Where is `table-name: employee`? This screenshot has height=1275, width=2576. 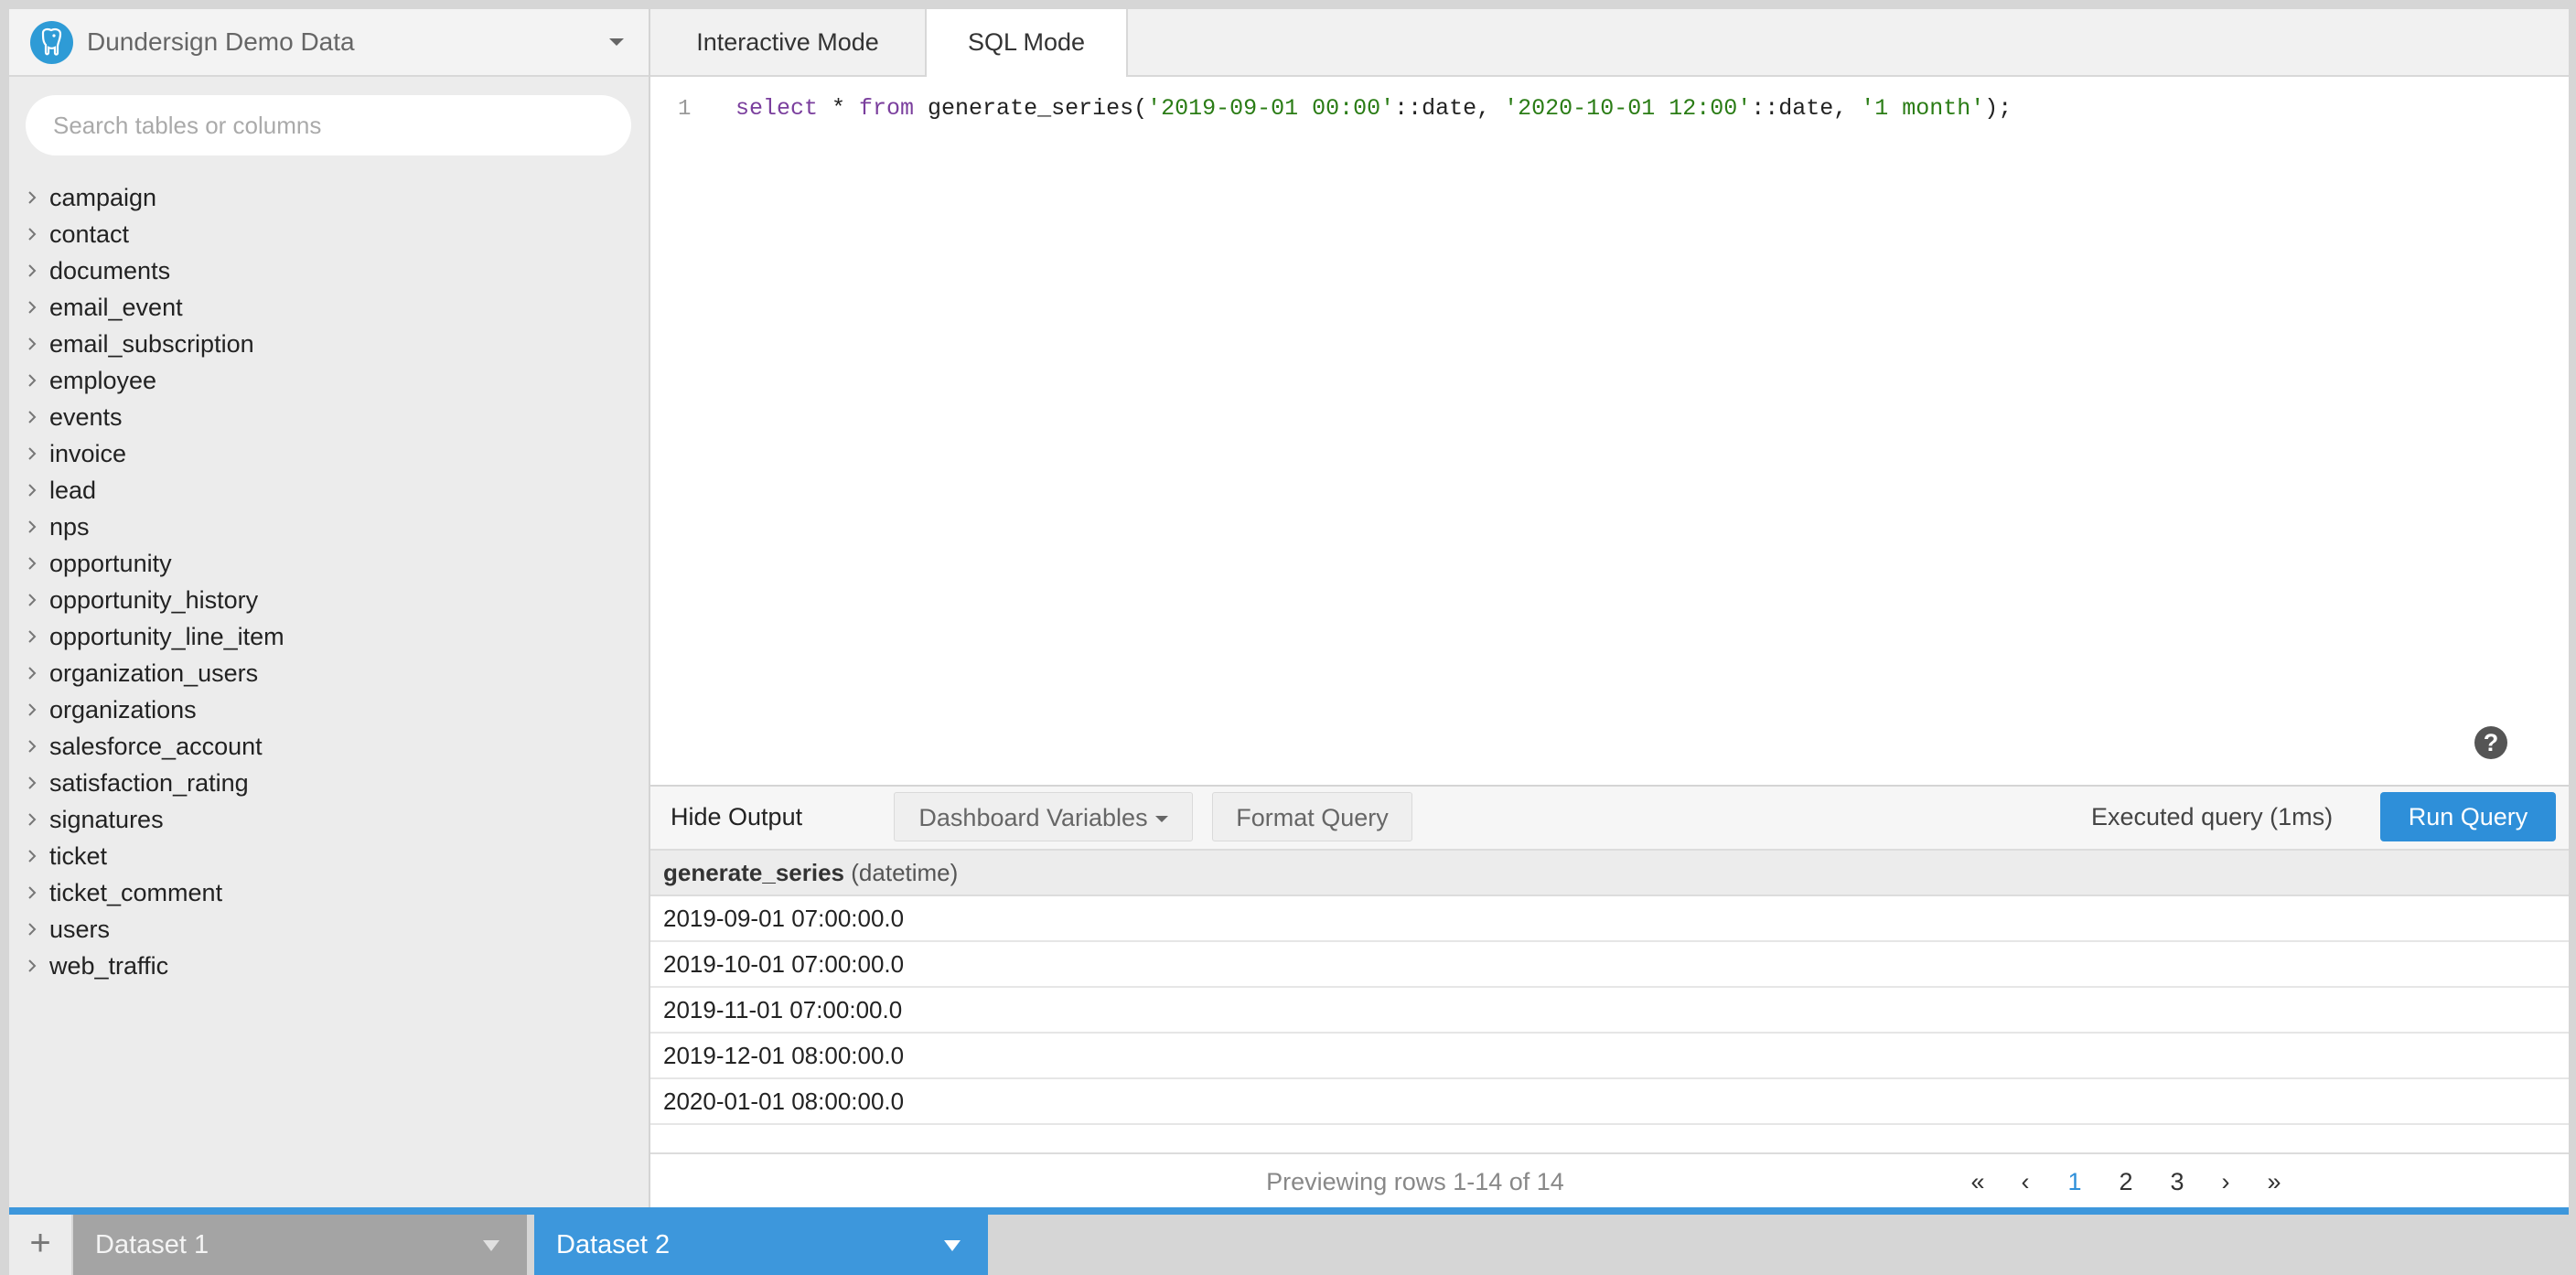
table-name: employee is located at coordinates (103, 380).